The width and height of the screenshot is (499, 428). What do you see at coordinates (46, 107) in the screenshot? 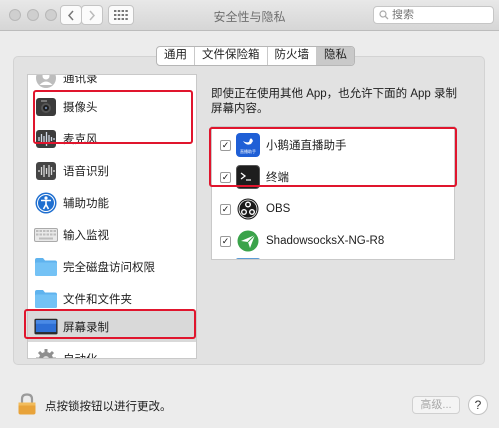
I see `camera-icon` at bounding box center [46, 107].